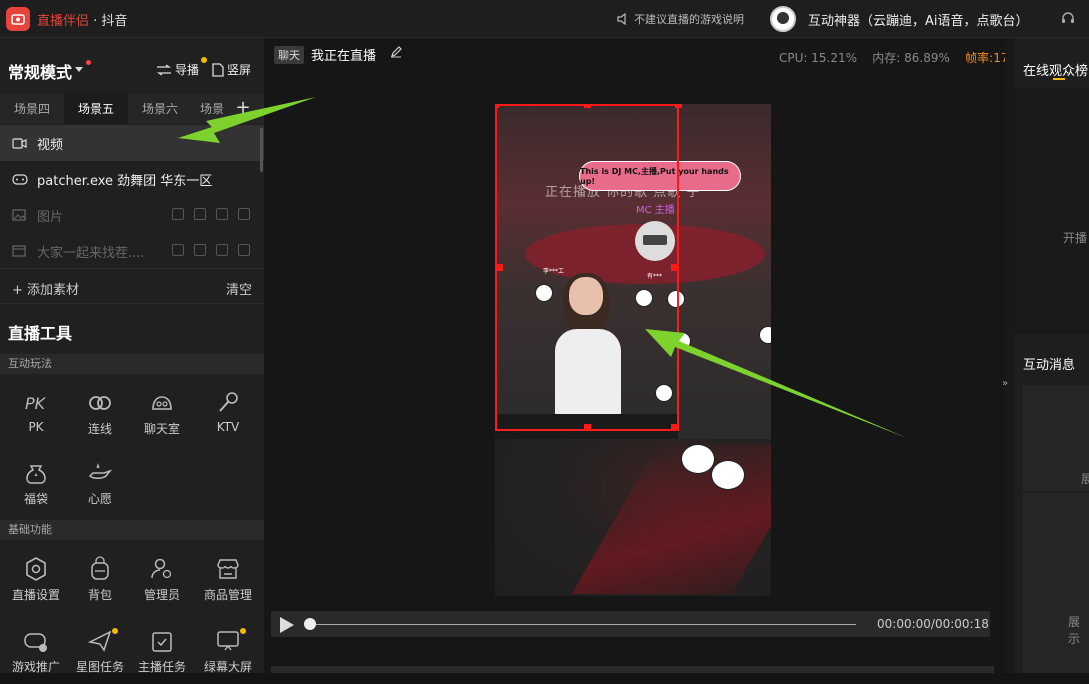  Describe the element at coordinates (100, 656) in the screenshot. I see `star-map-task-button: 星图任务` at that location.